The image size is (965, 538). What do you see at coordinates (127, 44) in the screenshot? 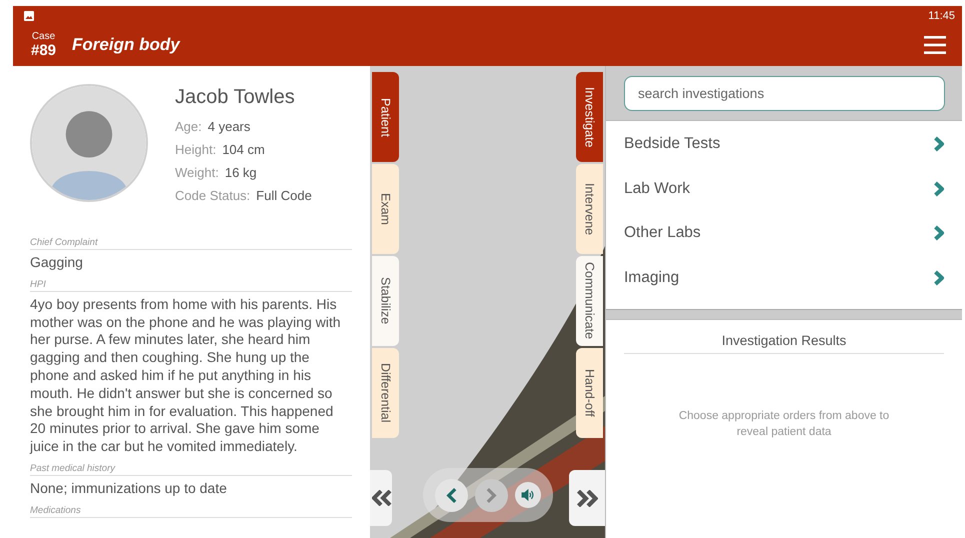
I see `case-title: Foreign body` at bounding box center [127, 44].